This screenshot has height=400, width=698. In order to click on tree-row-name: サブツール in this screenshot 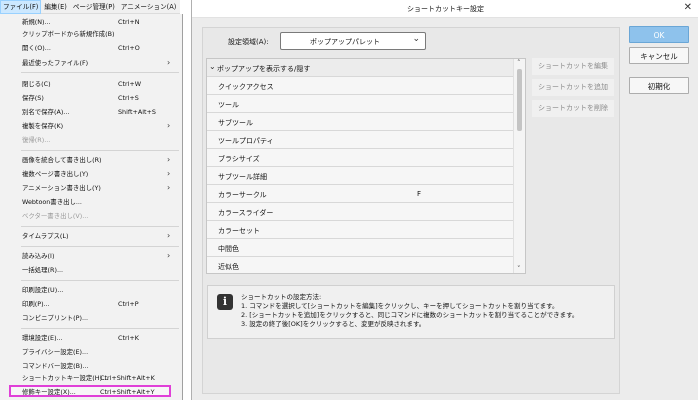, I will do `click(235, 123)`.